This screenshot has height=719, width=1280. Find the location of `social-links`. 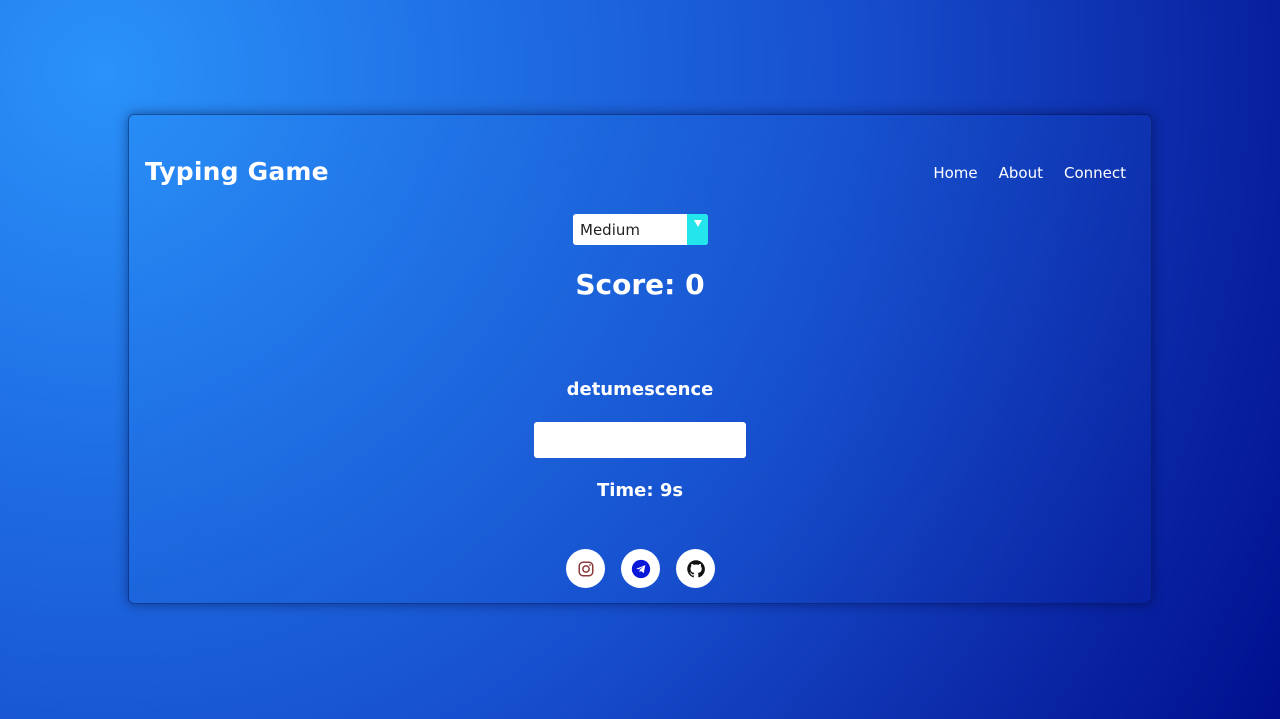

social-links is located at coordinates (640, 568).